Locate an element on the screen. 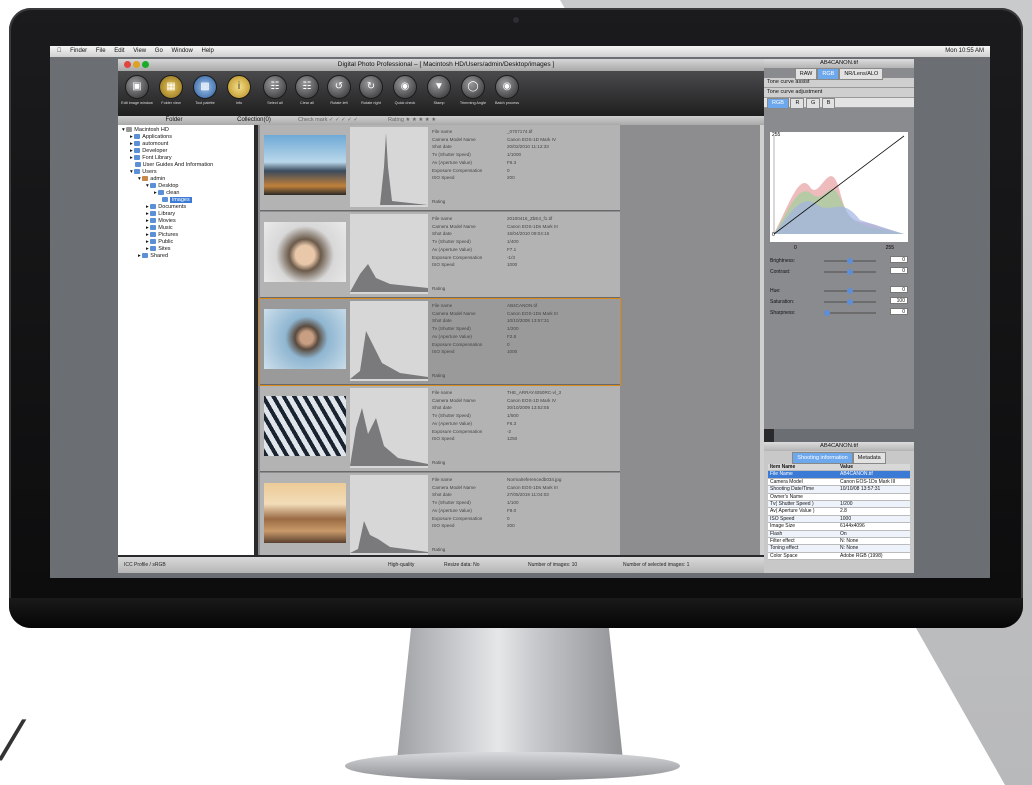 The height and width of the screenshot is (785, 1032). folder-view-button: ▦ Folder view is located at coordinates (171, 90).